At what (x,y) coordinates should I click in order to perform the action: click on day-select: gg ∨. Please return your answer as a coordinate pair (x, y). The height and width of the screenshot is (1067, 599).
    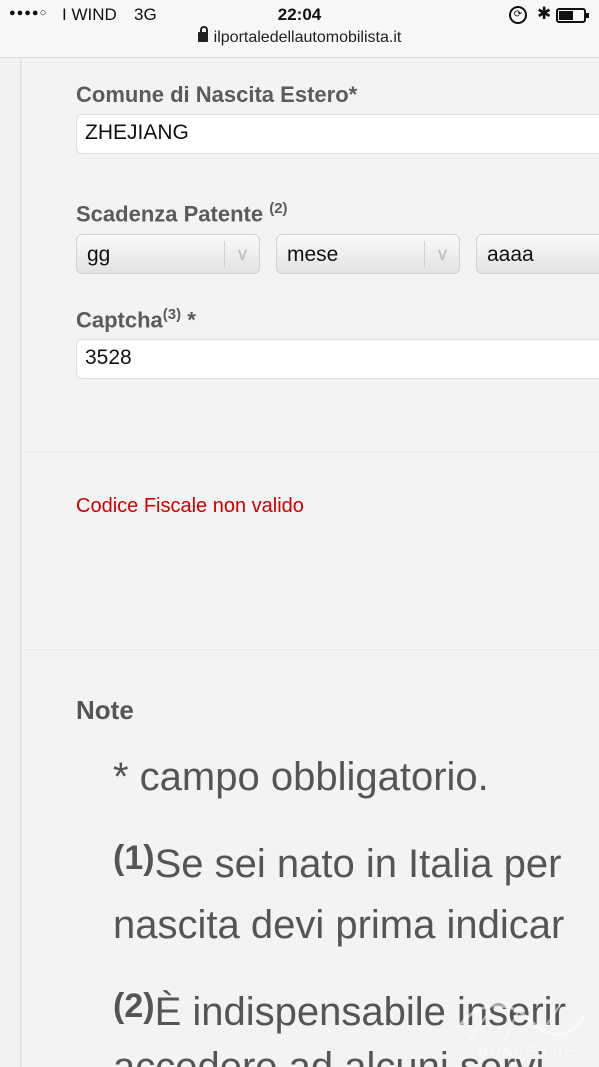
    Looking at the image, I should click on (168, 254).